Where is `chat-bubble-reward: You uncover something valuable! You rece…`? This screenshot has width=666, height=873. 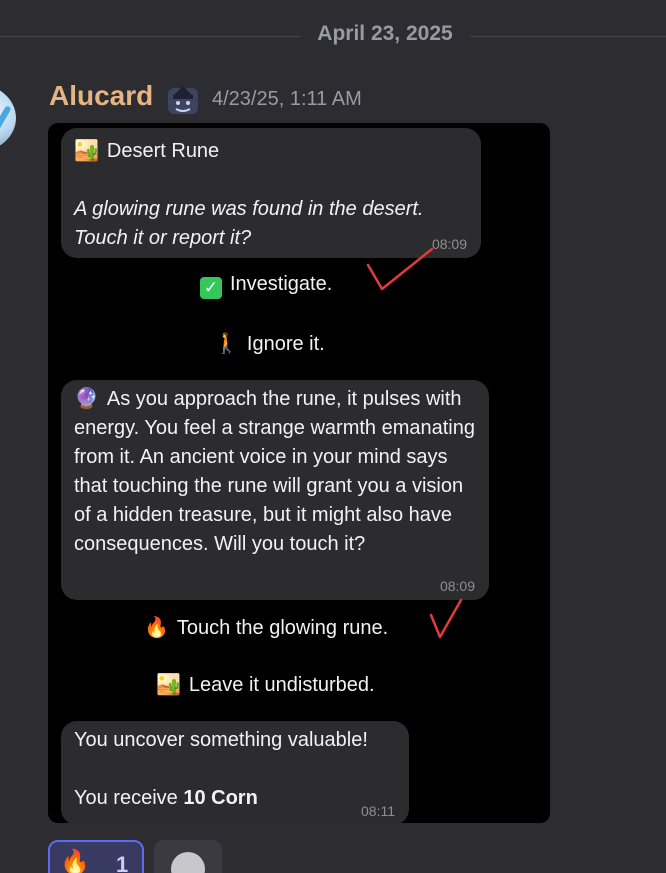 chat-bubble-reward: You uncover something valuable! You rece… is located at coordinates (235, 772).